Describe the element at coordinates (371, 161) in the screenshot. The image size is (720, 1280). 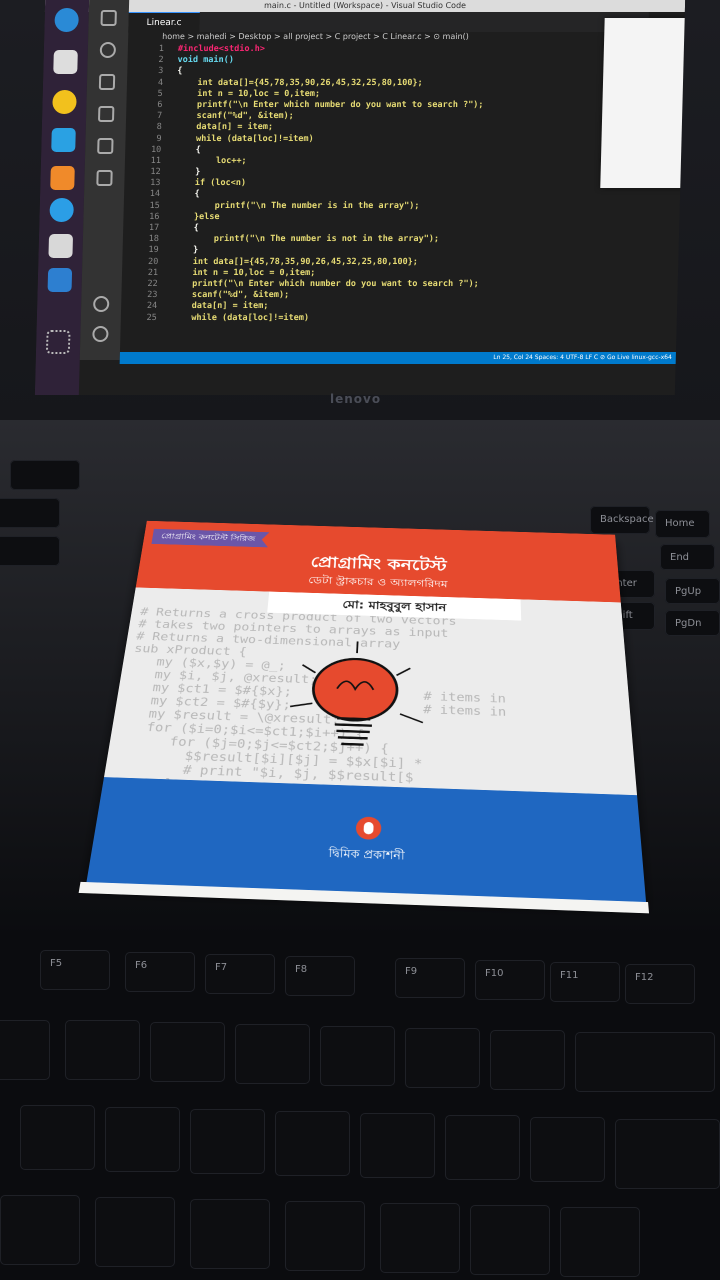
I see `code-line: 11 loc++;` at that location.